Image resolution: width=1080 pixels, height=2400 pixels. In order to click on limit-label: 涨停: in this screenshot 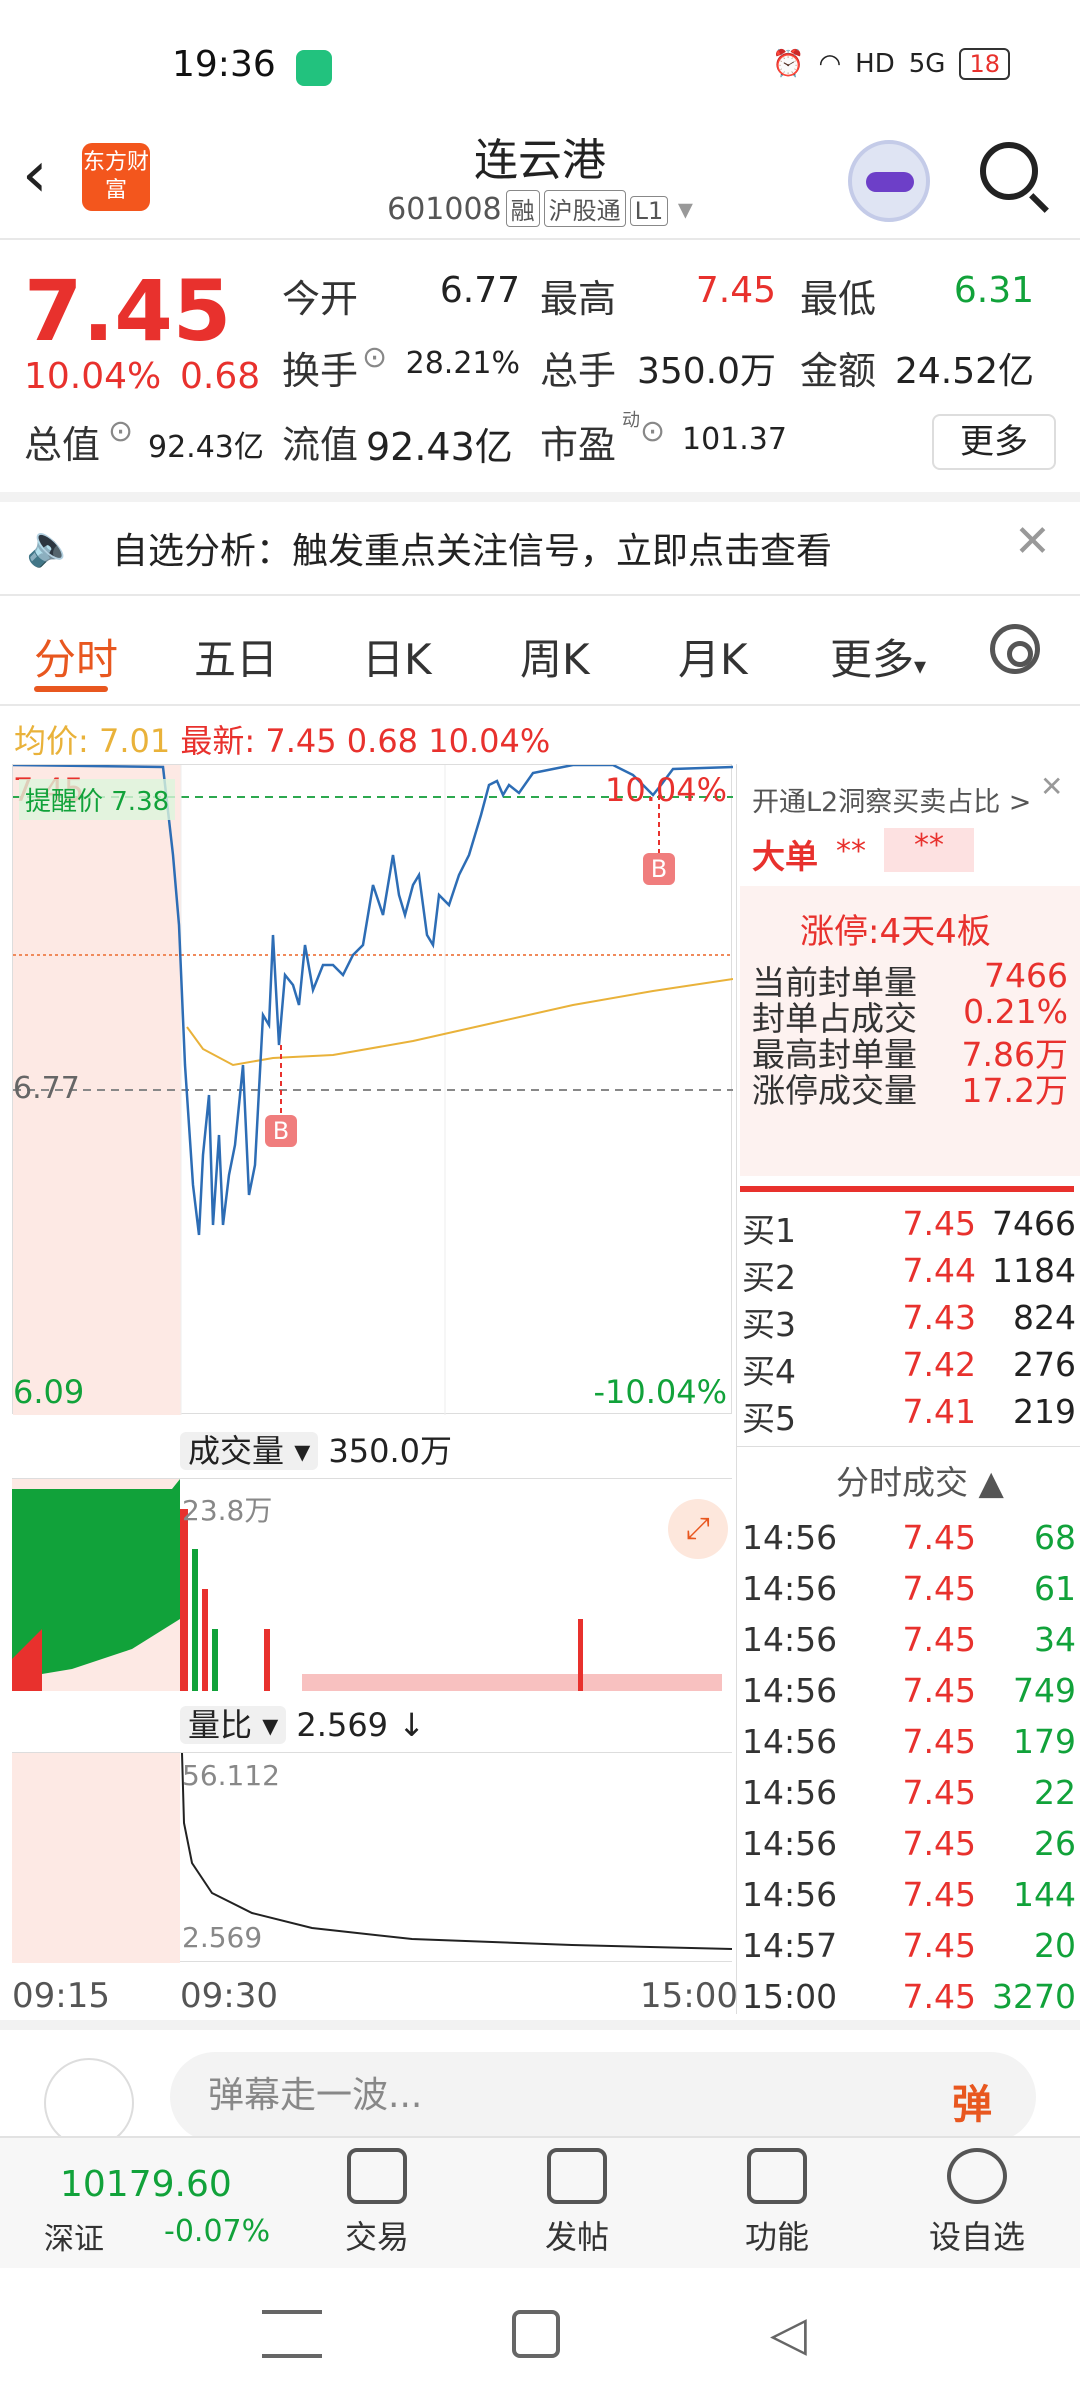, I will do `click(840, 932)`.